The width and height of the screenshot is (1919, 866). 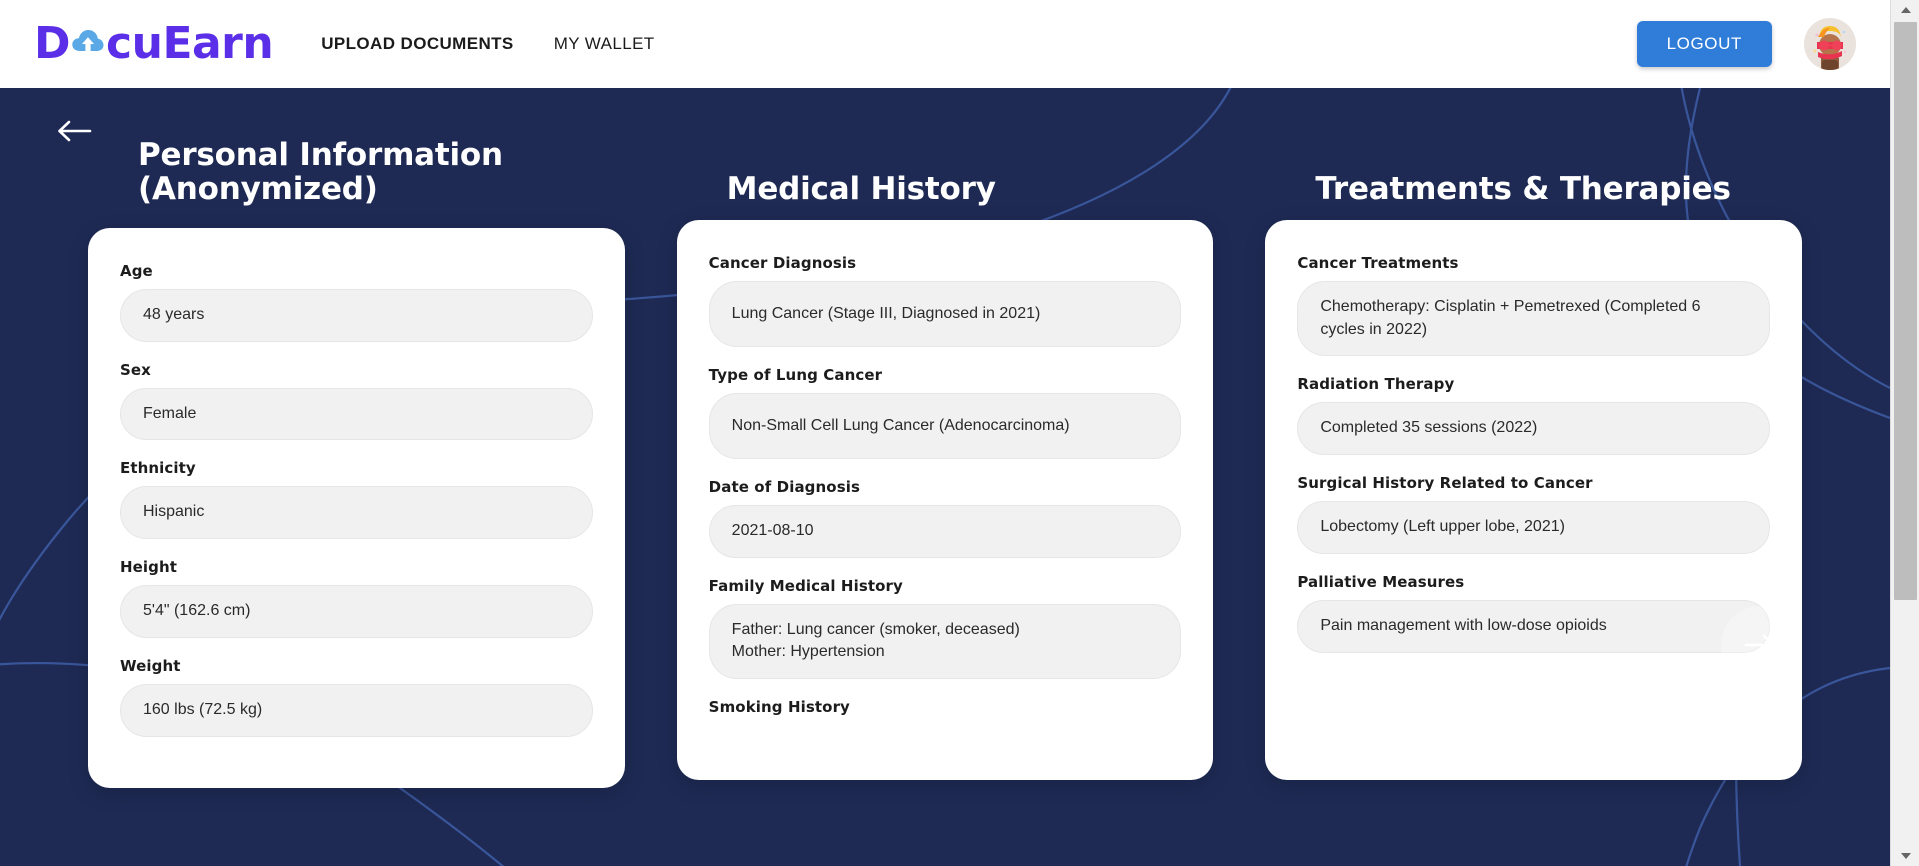 I want to click on field-date-of-diagnosis: Date of Diagnosis 2021-08-10, so click(x=945, y=518).